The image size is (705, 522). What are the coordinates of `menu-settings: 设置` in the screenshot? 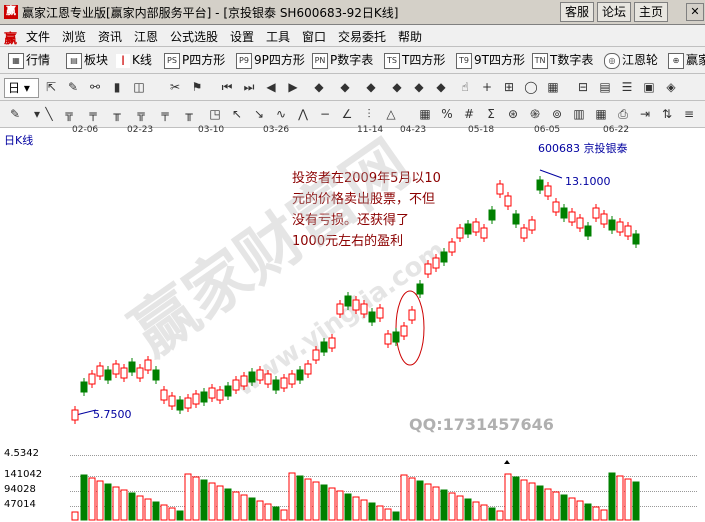 It's located at (242, 36).